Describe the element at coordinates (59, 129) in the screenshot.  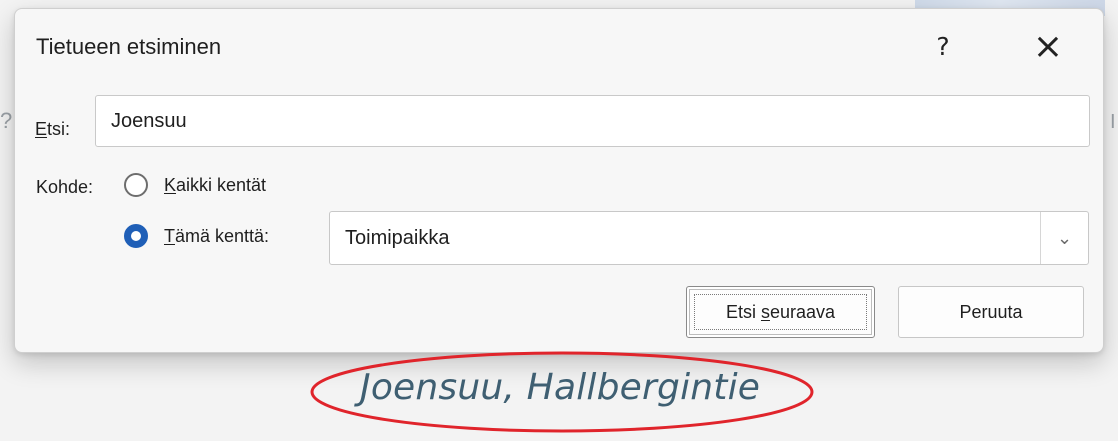
I see `search-label-rest: tsi:` at that location.